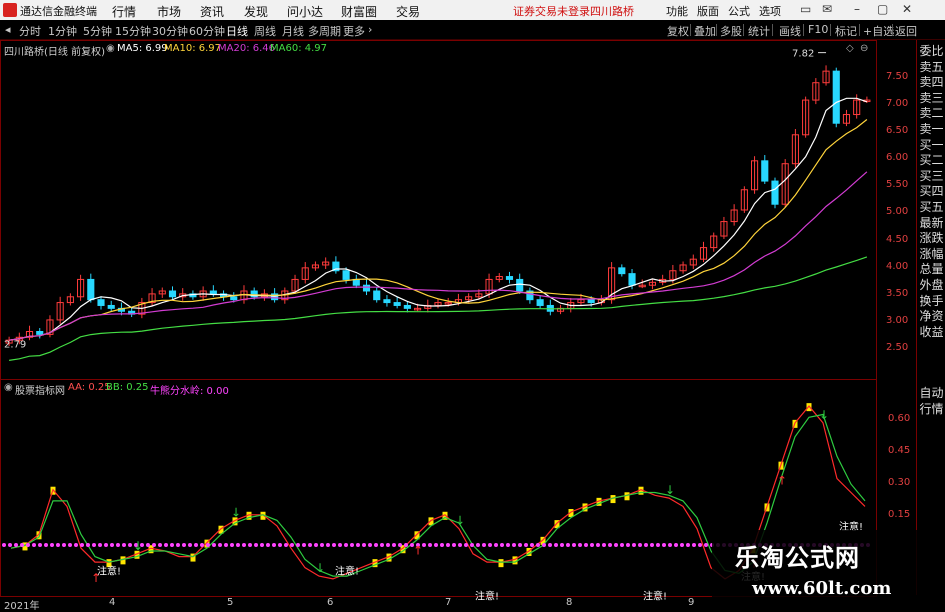  What do you see at coordinates (790, 31) in the screenshot?
I see `draw-line-button: 画线` at bounding box center [790, 31].